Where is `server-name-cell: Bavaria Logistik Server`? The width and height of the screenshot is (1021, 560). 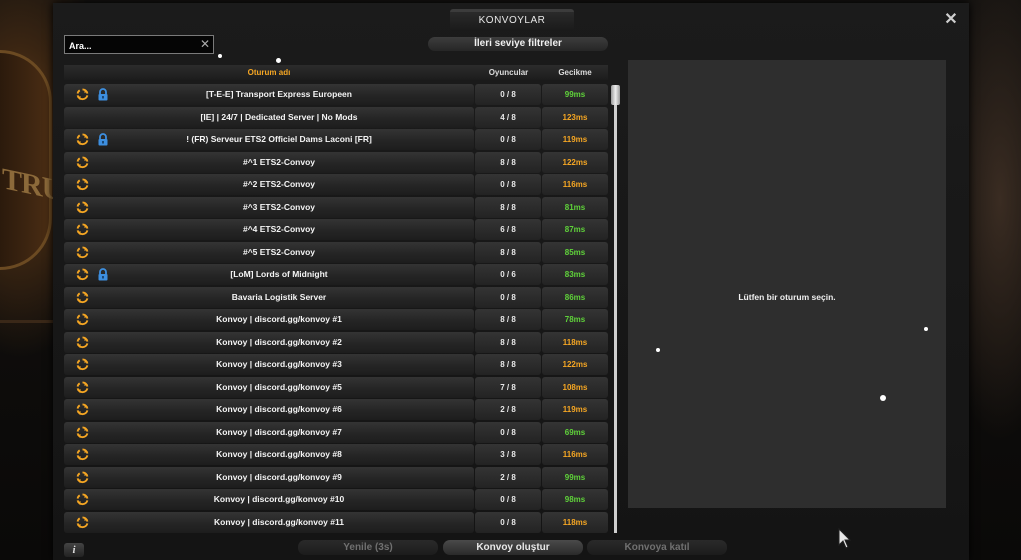 server-name-cell: Bavaria Logistik Server is located at coordinates (269, 297).